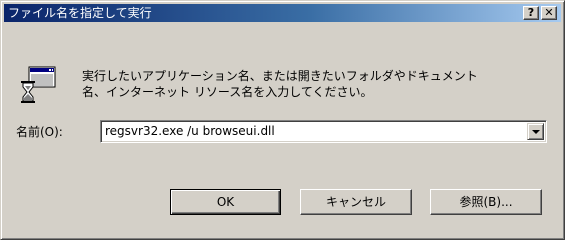 Image resolution: width=565 pixels, height=240 pixels. Describe the element at coordinates (225, 202) in the screenshot. I see `ok-button: OK` at that location.